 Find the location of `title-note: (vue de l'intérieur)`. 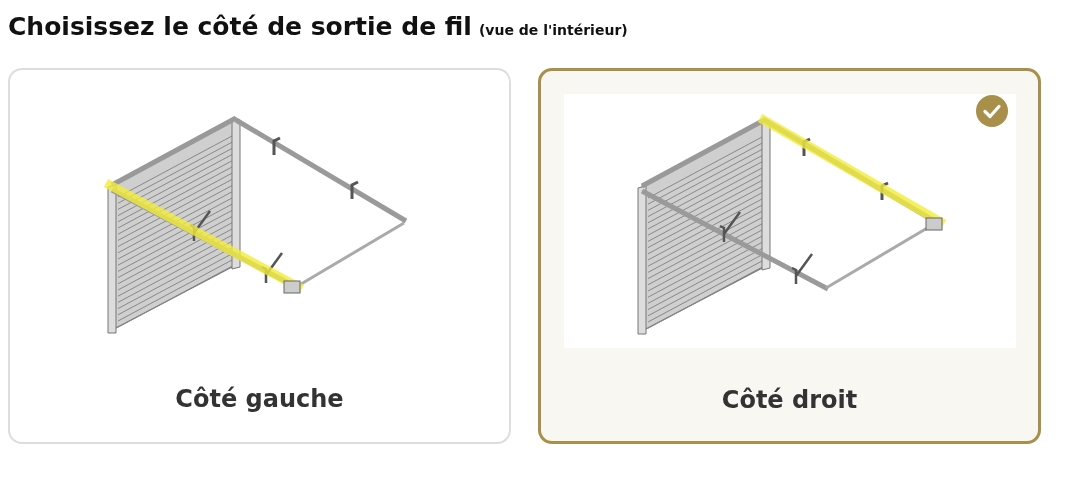

title-note: (vue de l'intérieur) is located at coordinates (553, 30).